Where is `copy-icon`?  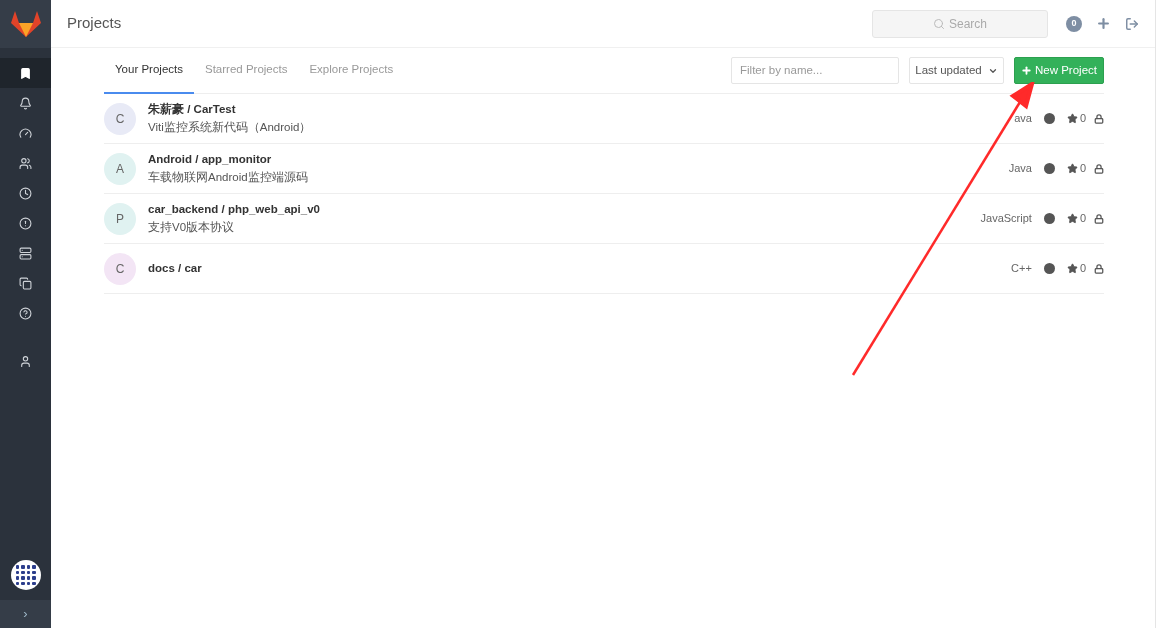 copy-icon is located at coordinates (25, 283).